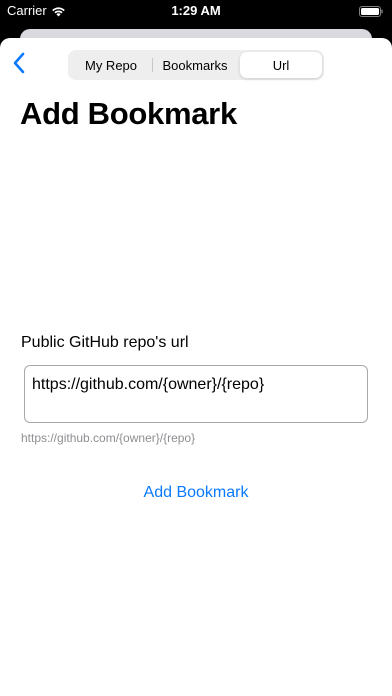  I want to click on url-field-label: Public GitHub repo's url, so click(105, 342).